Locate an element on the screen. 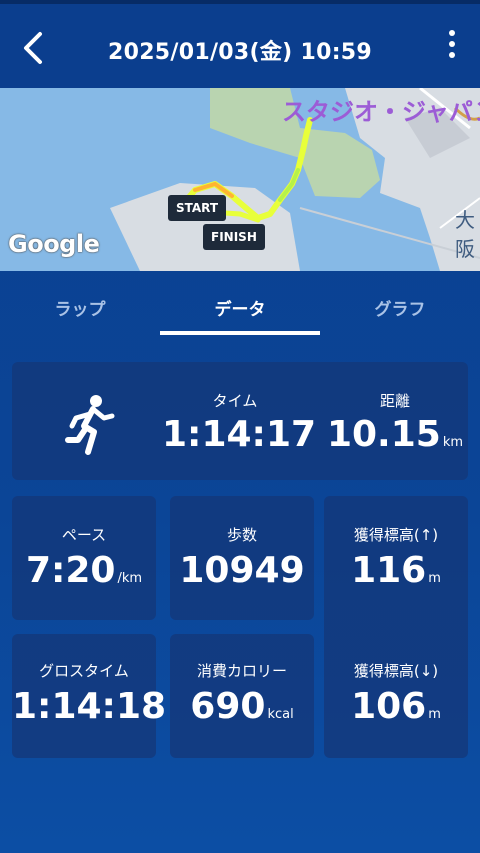 The image size is (480, 853). descent-value: 106 m is located at coordinates (396, 706).